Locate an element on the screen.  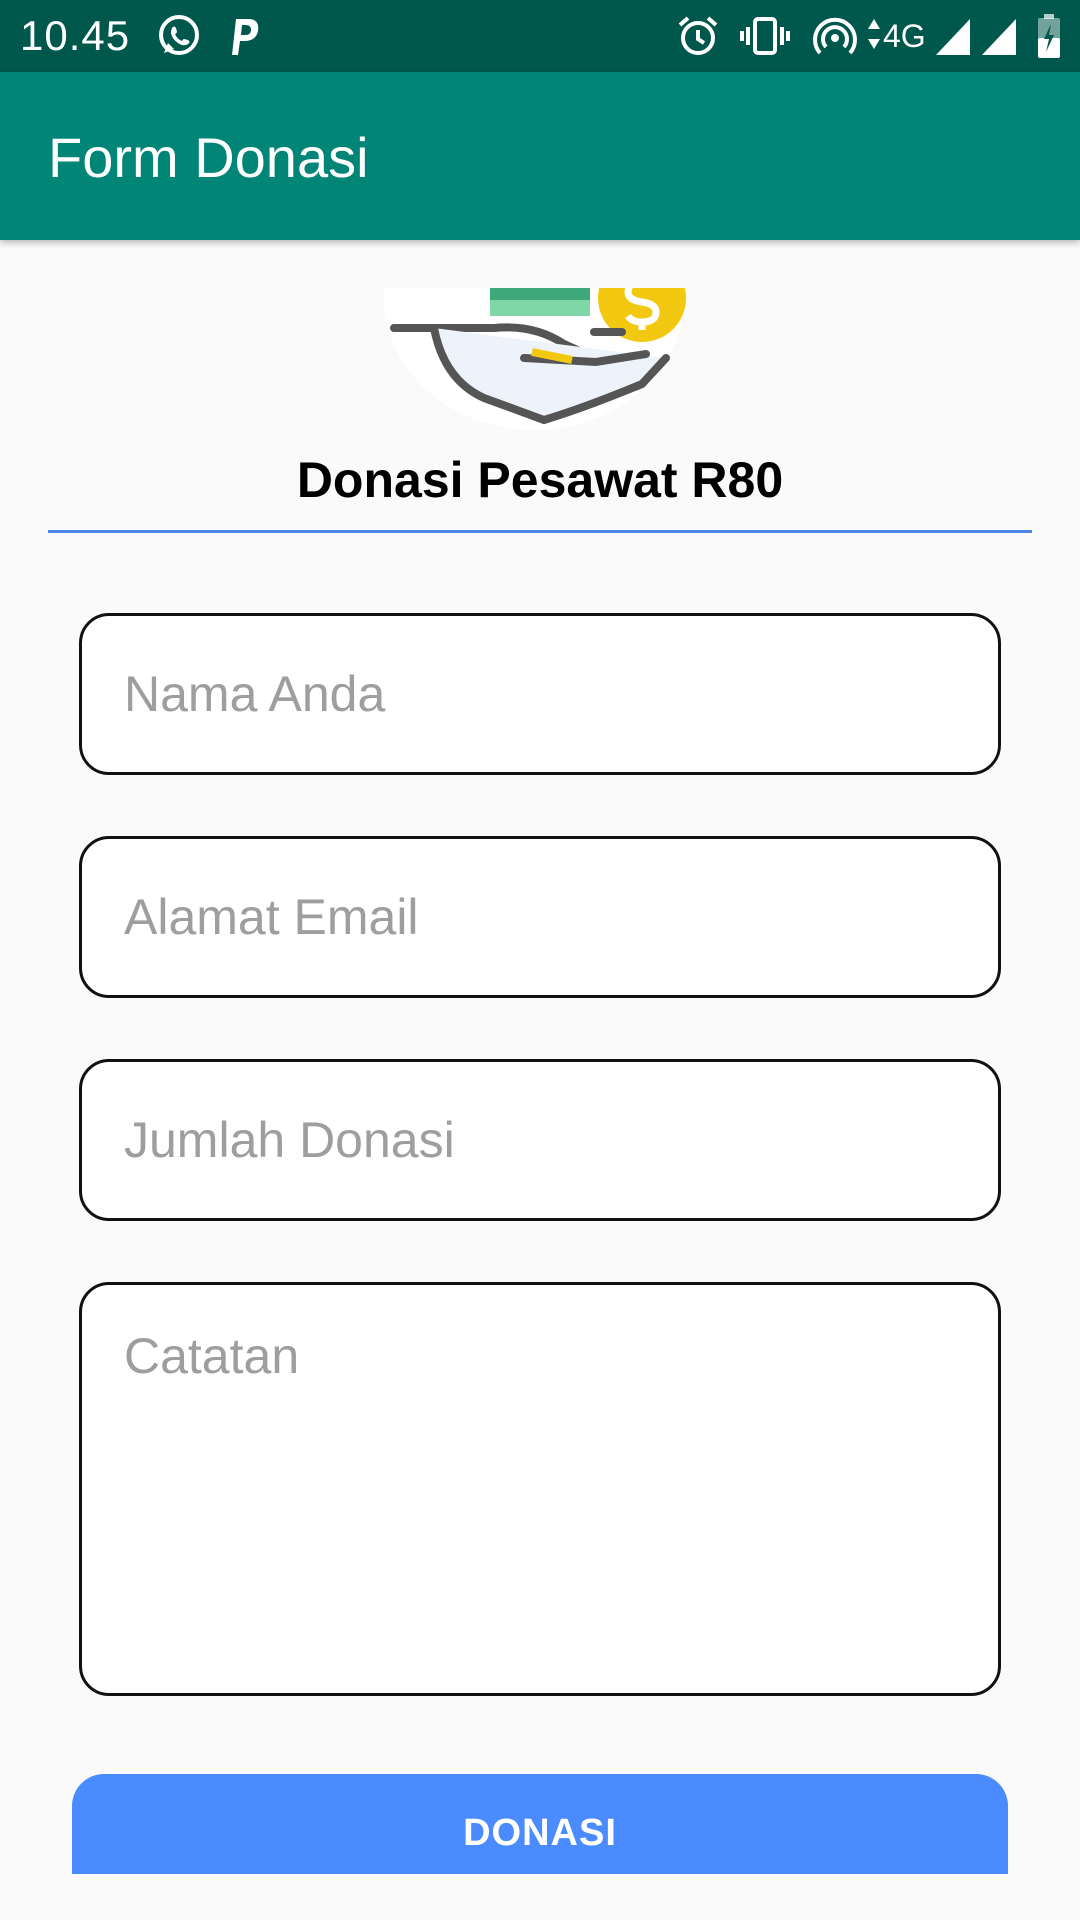
status-time: 10.45 is located at coordinates (75, 35).